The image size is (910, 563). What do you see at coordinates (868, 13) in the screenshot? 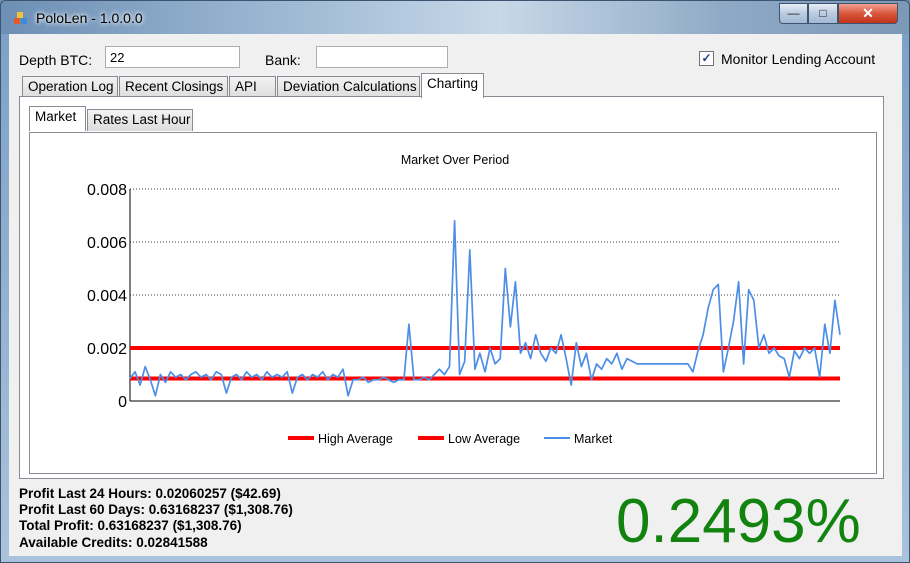
I see `close-button: ✕` at bounding box center [868, 13].